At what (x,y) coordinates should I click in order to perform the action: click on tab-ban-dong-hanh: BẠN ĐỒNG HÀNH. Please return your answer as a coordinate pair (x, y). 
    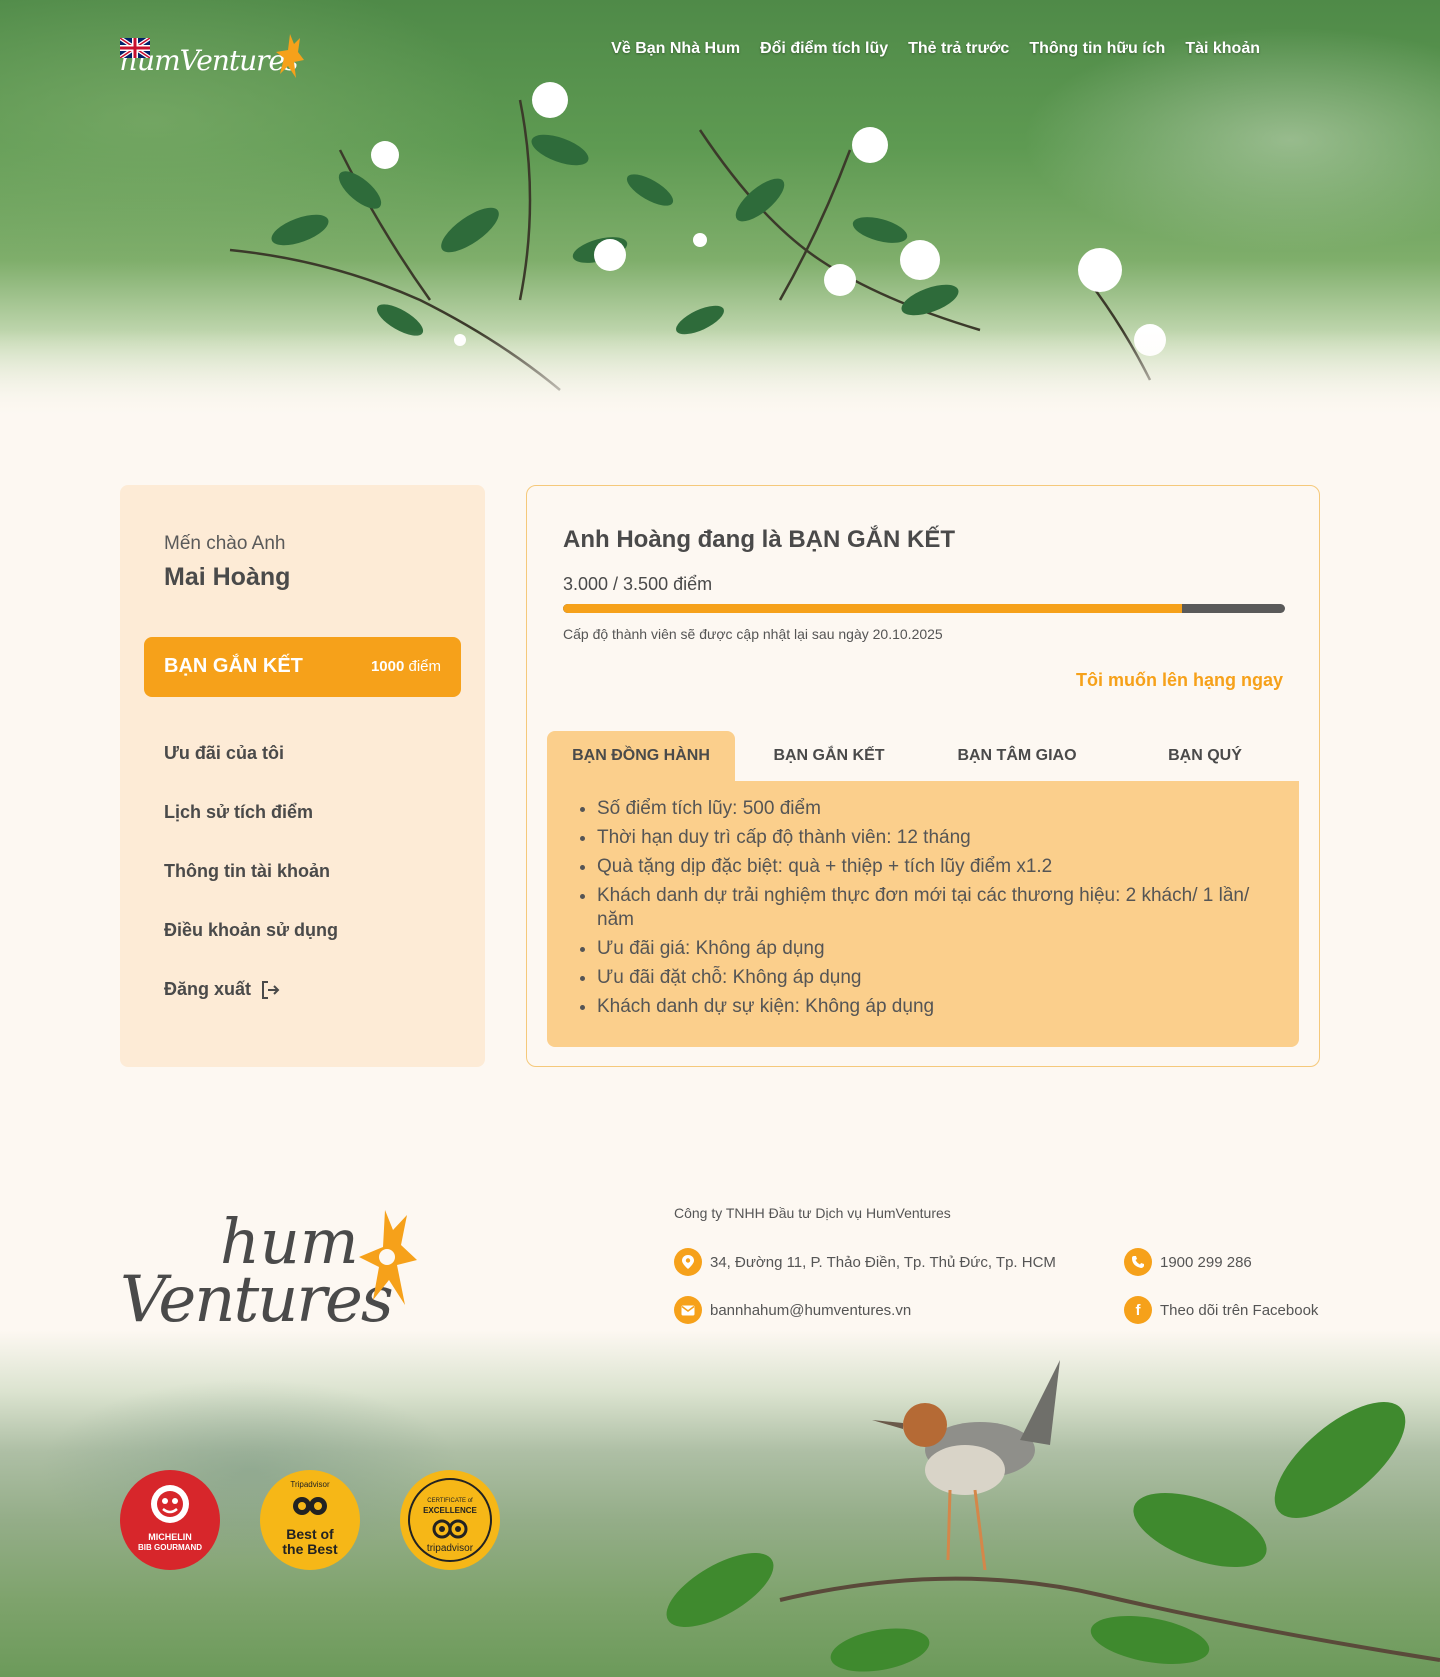
    Looking at the image, I should click on (641, 756).